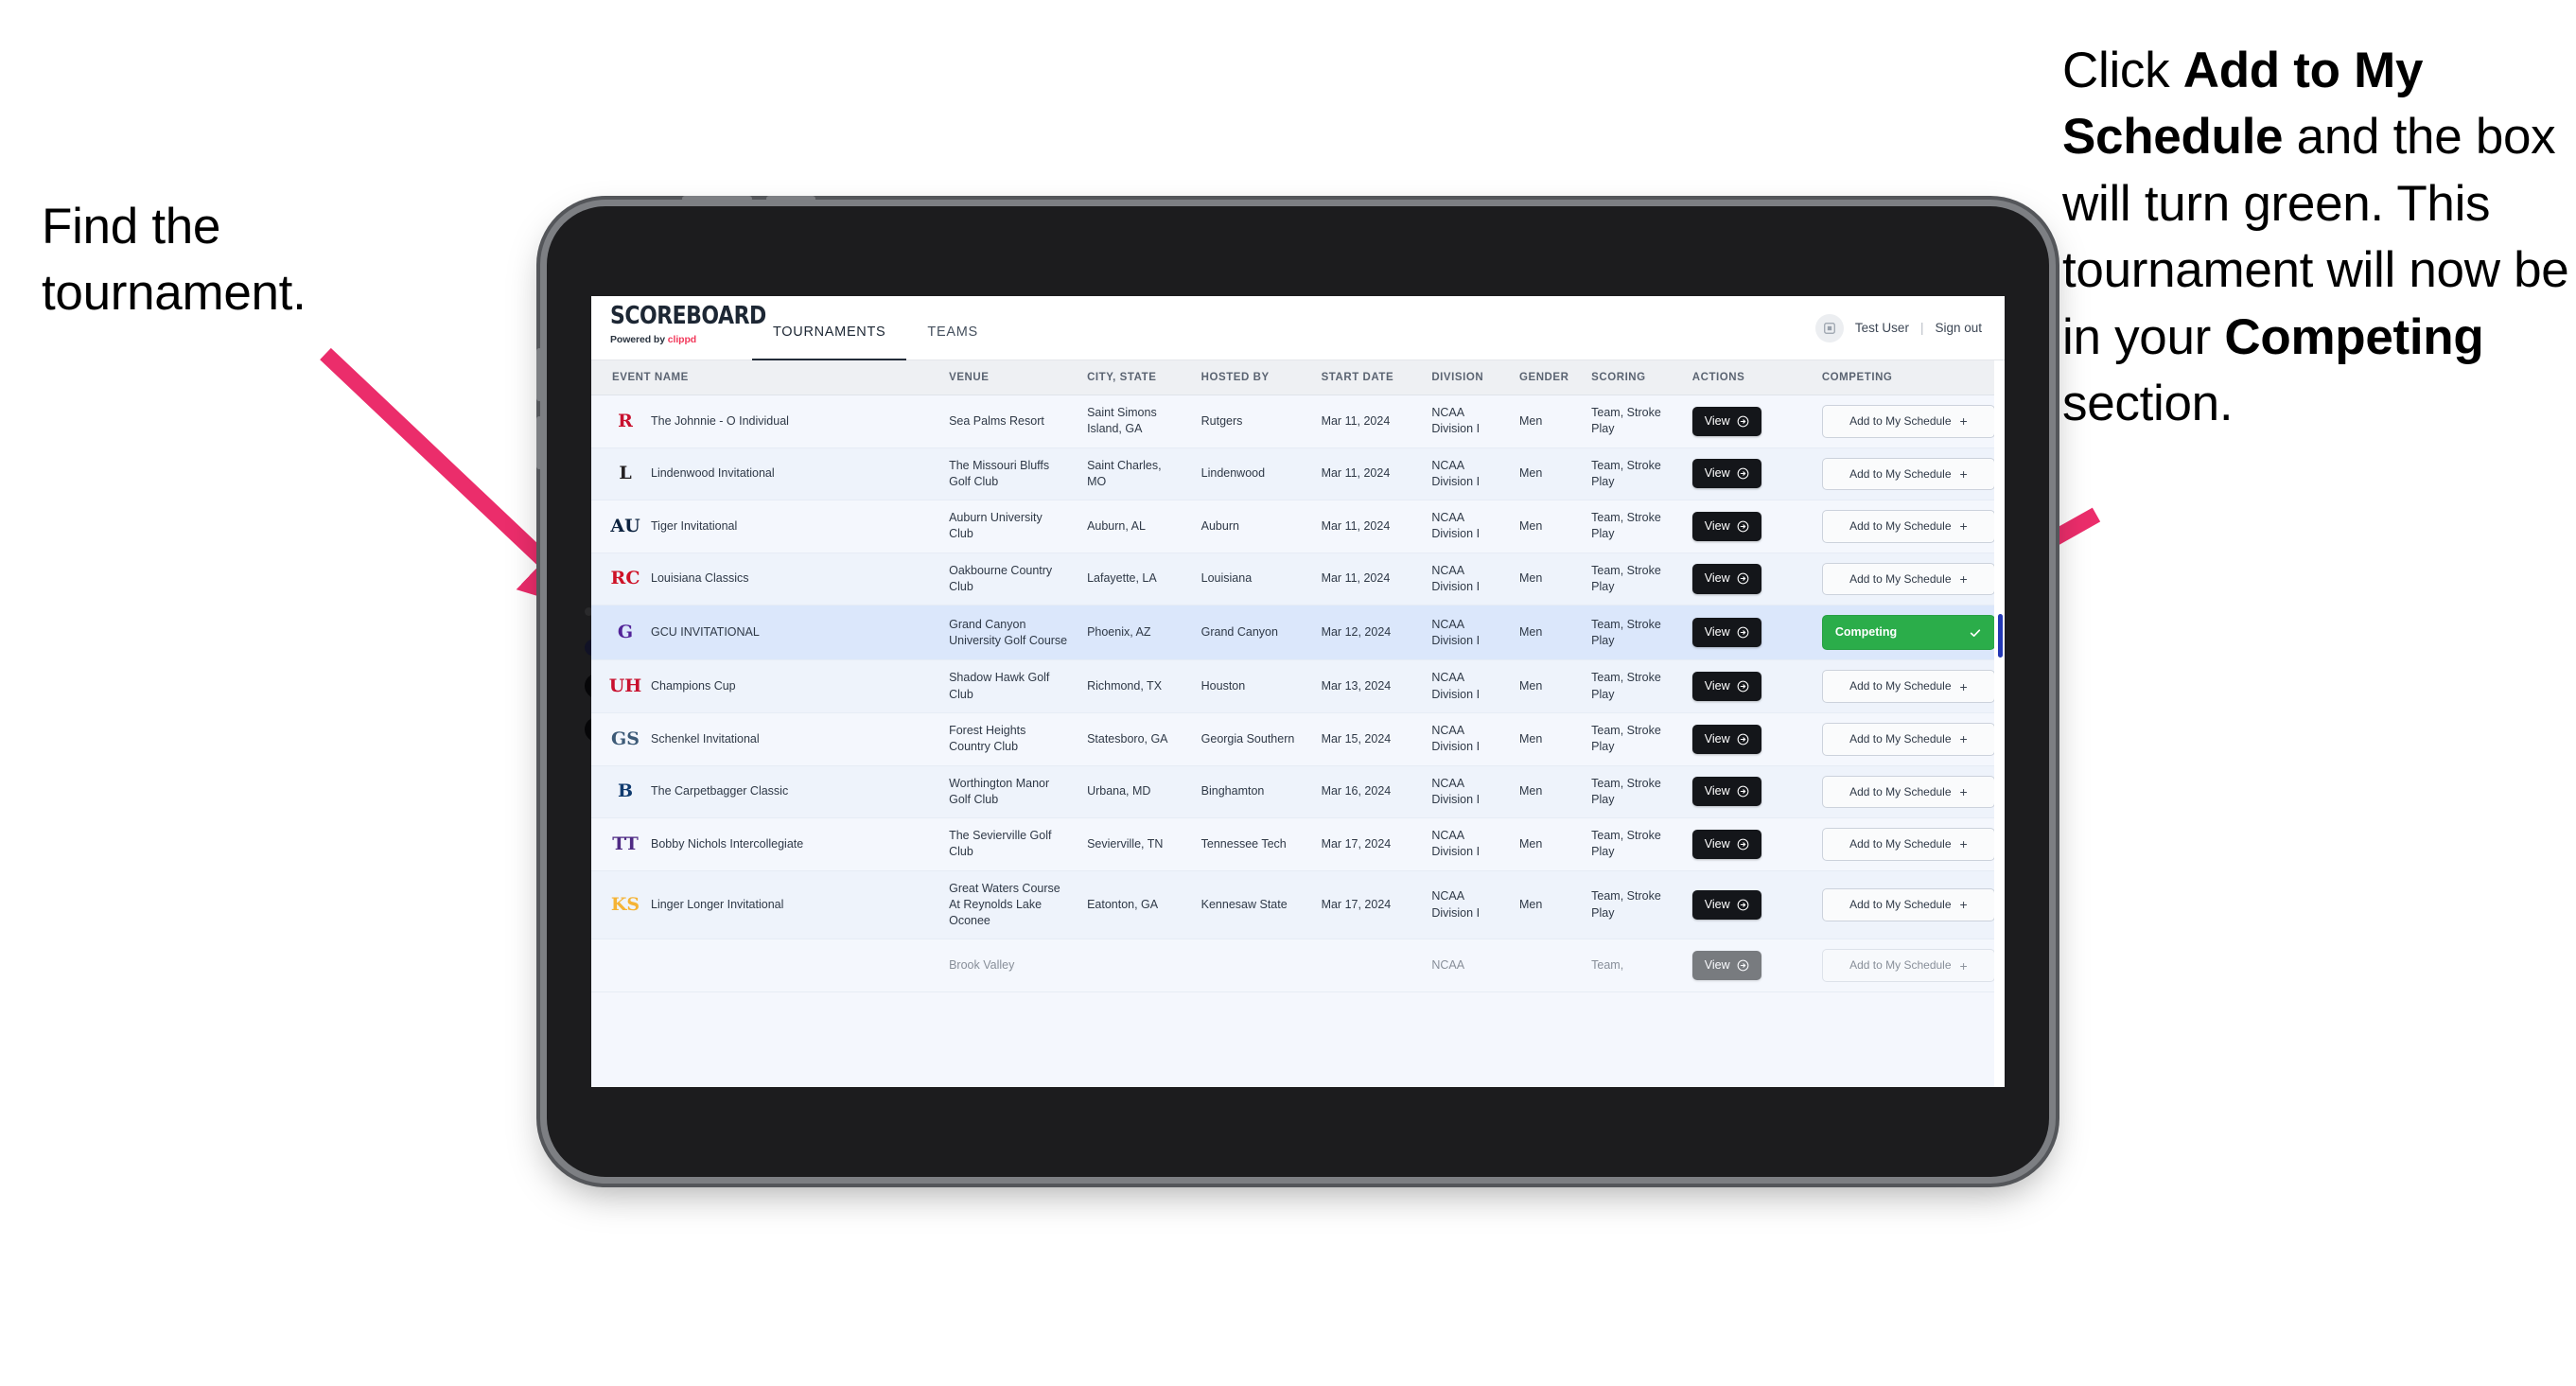 The height and width of the screenshot is (1386, 2576). Describe the element at coordinates (679, 328) in the screenshot. I see `brand-logo: SCOREBOARD Powered by clippd` at that location.